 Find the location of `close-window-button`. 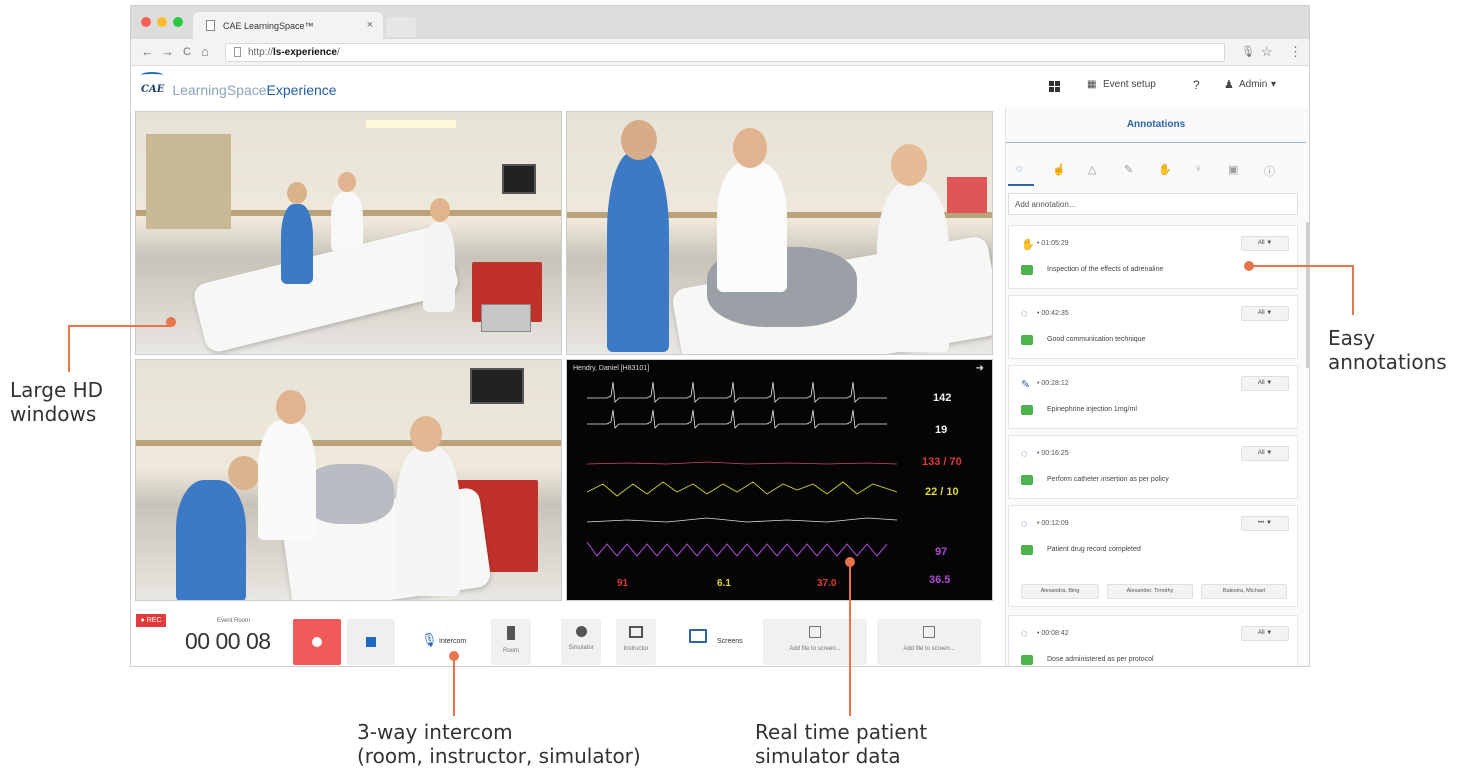

close-window-button is located at coordinates (146, 22).